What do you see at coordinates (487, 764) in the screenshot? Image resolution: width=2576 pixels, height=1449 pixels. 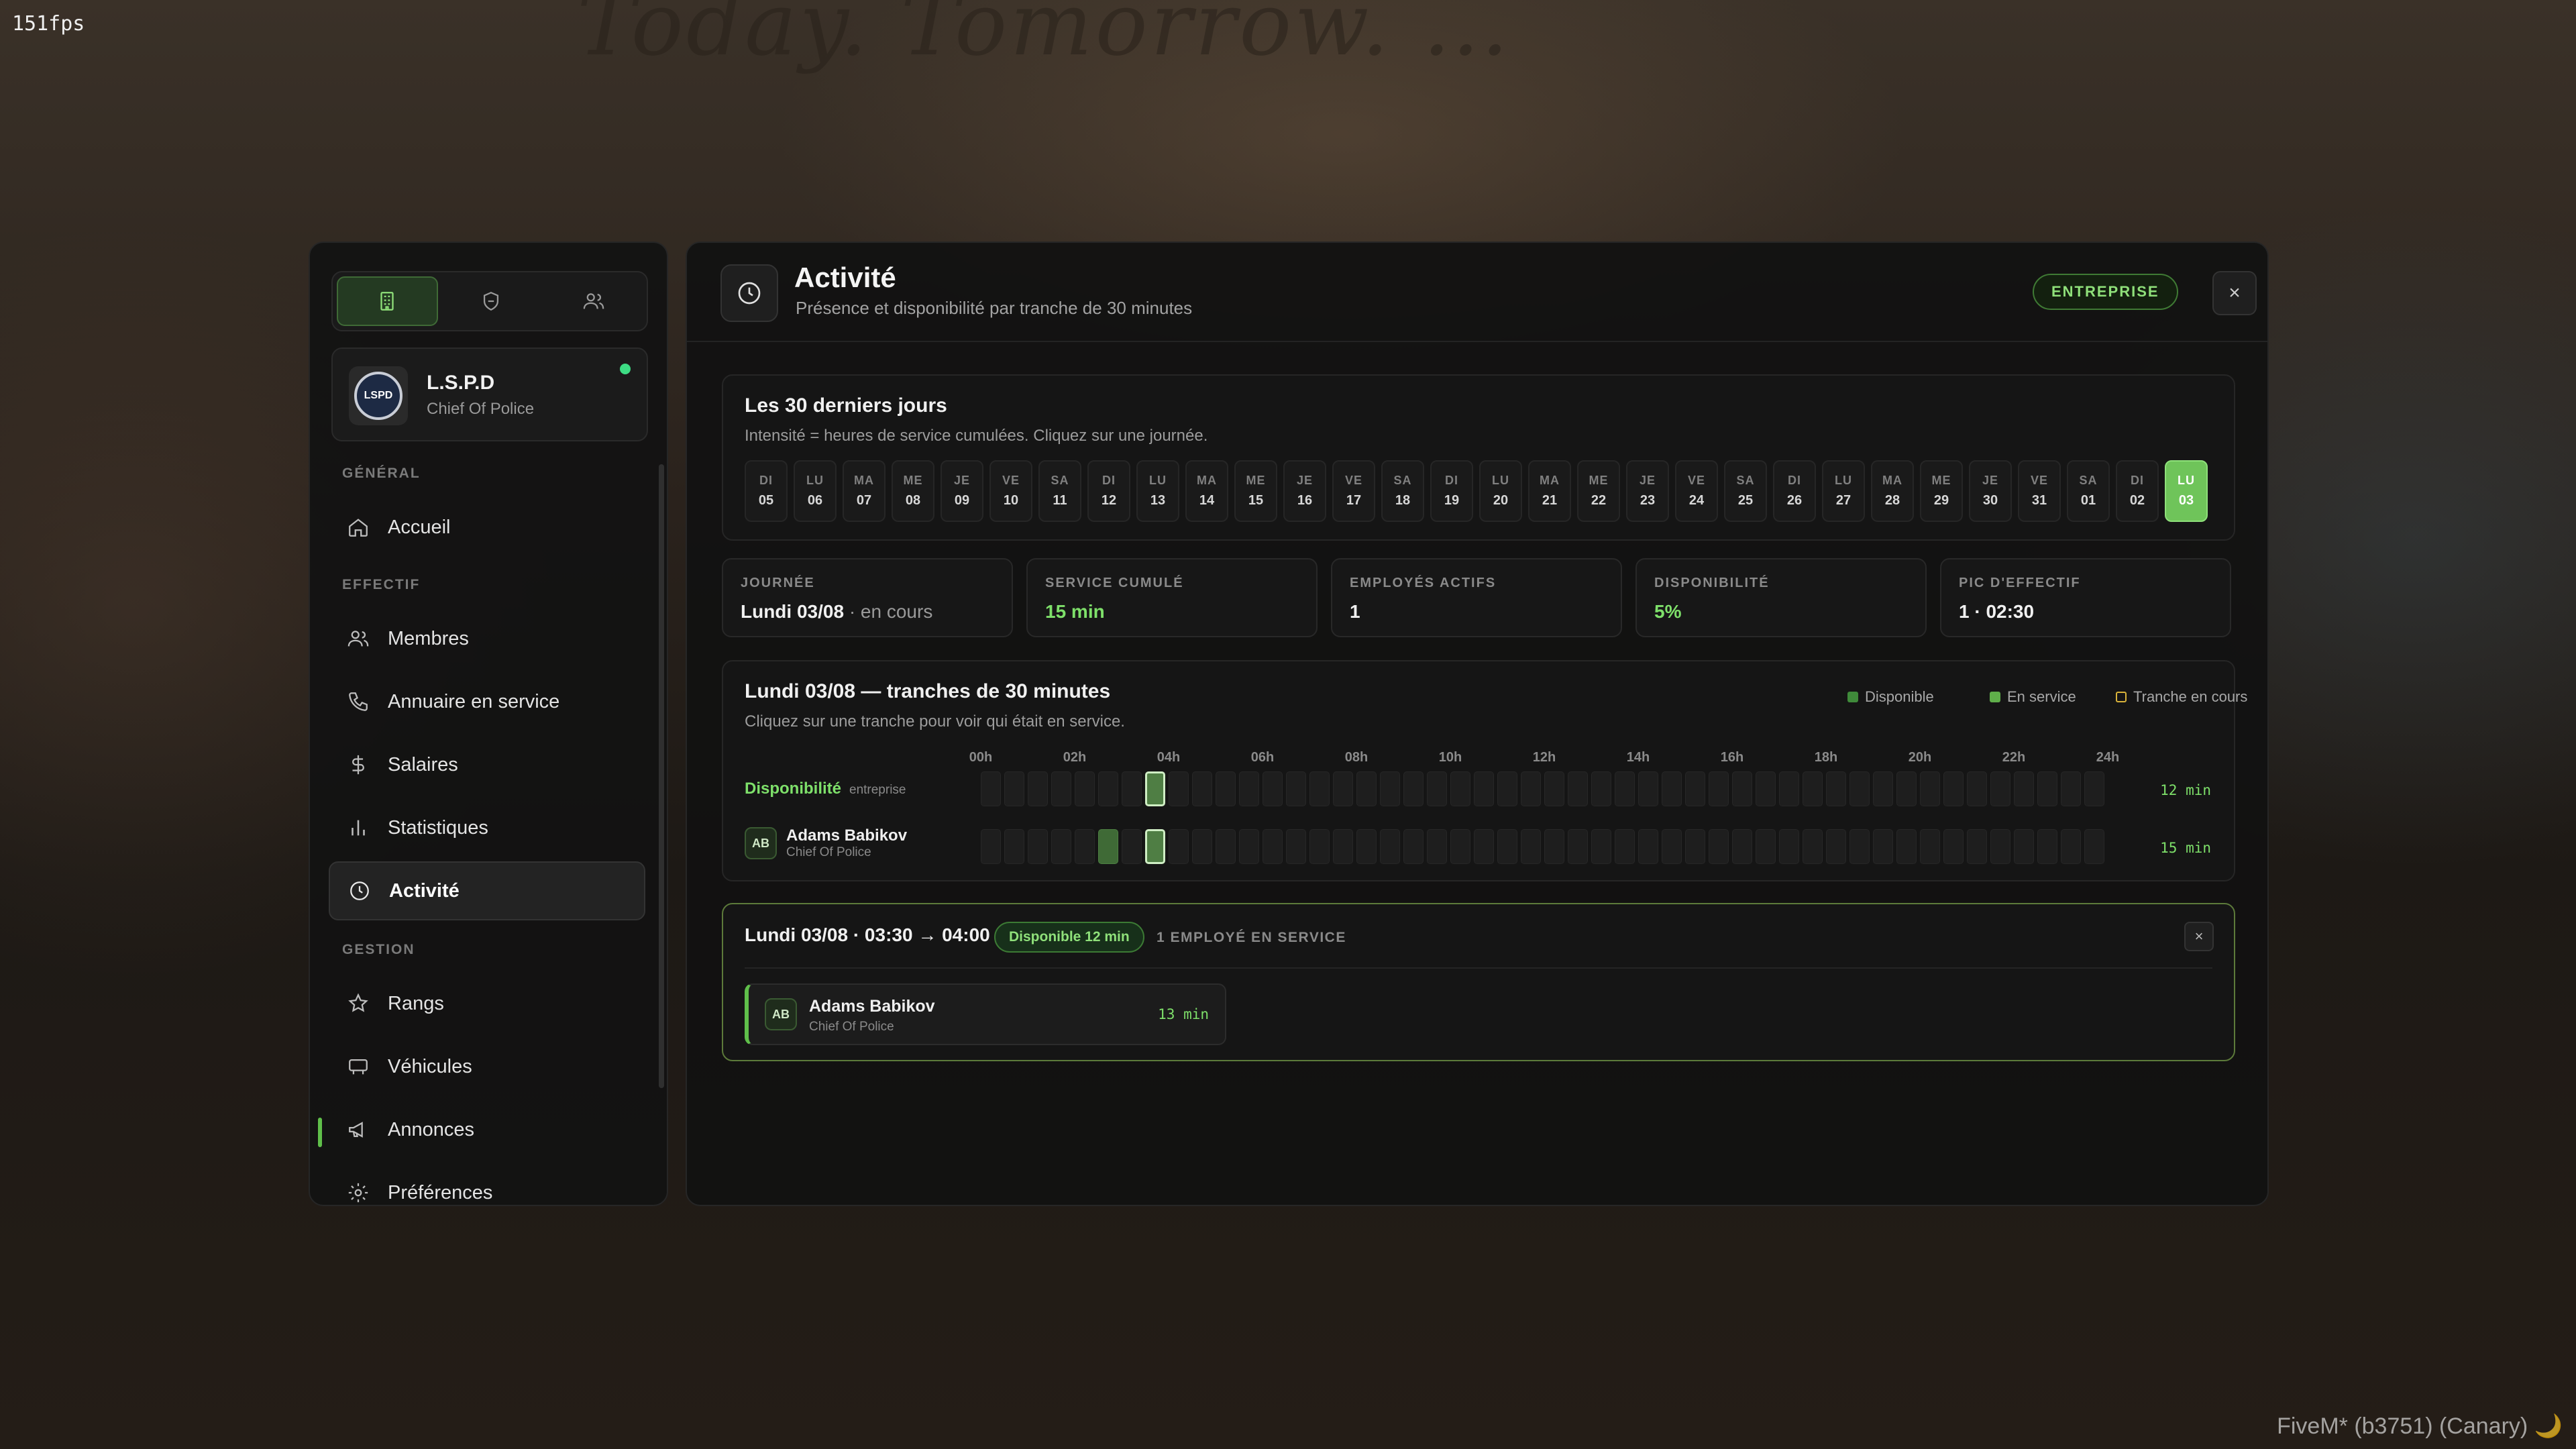 I see `nav-salaires: Salaires` at bounding box center [487, 764].